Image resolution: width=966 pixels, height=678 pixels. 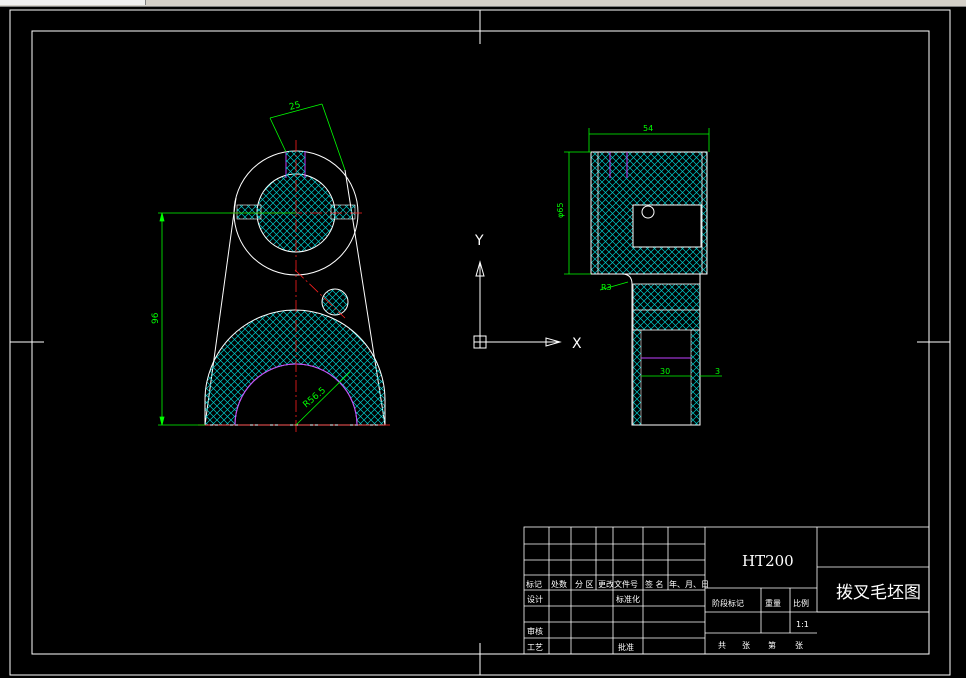 What do you see at coordinates (746, 645) in the screenshot?
I see `sheets-label: 张` at bounding box center [746, 645].